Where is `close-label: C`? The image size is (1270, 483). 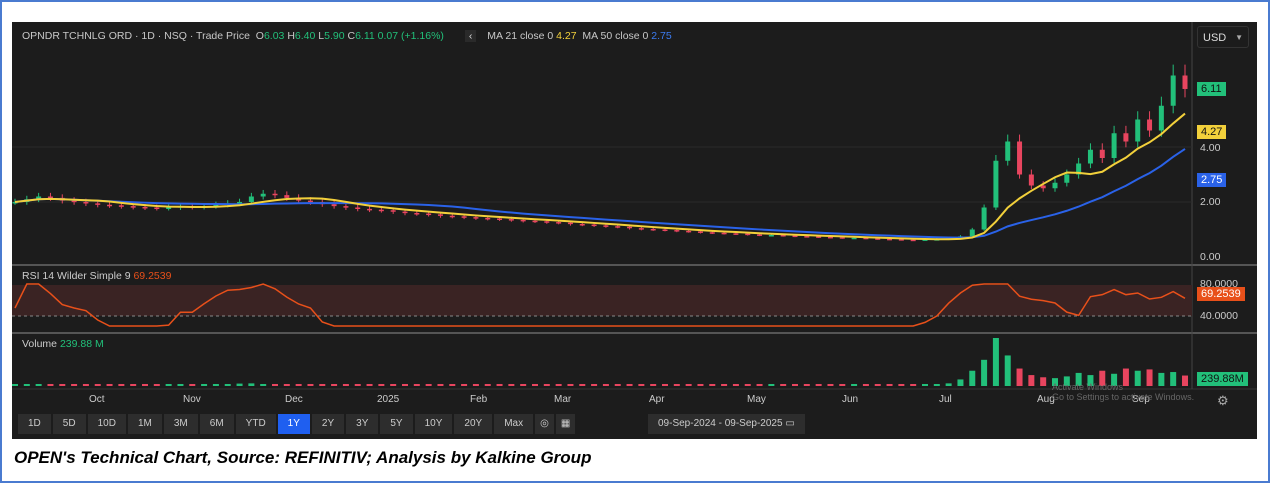
close-label: C is located at coordinates (351, 36).